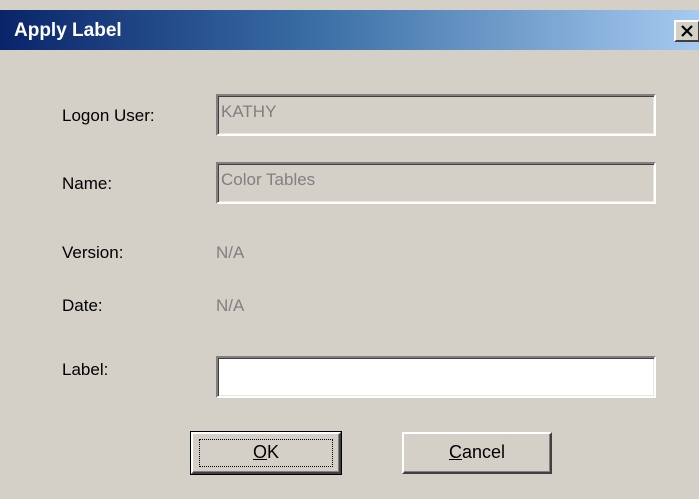 The height and width of the screenshot is (499, 699). What do you see at coordinates (436, 377) in the screenshot?
I see `label-input` at bounding box center [436, 377].